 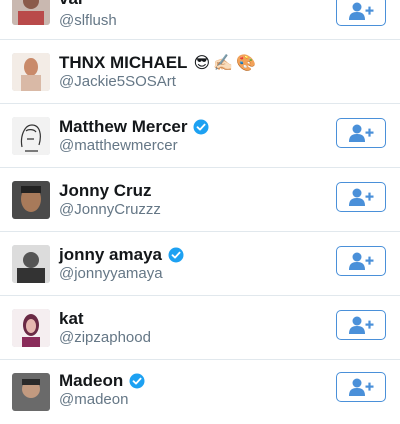 I want to click on user-name-text: Jonny Cruz, so click(x=105, y=190).